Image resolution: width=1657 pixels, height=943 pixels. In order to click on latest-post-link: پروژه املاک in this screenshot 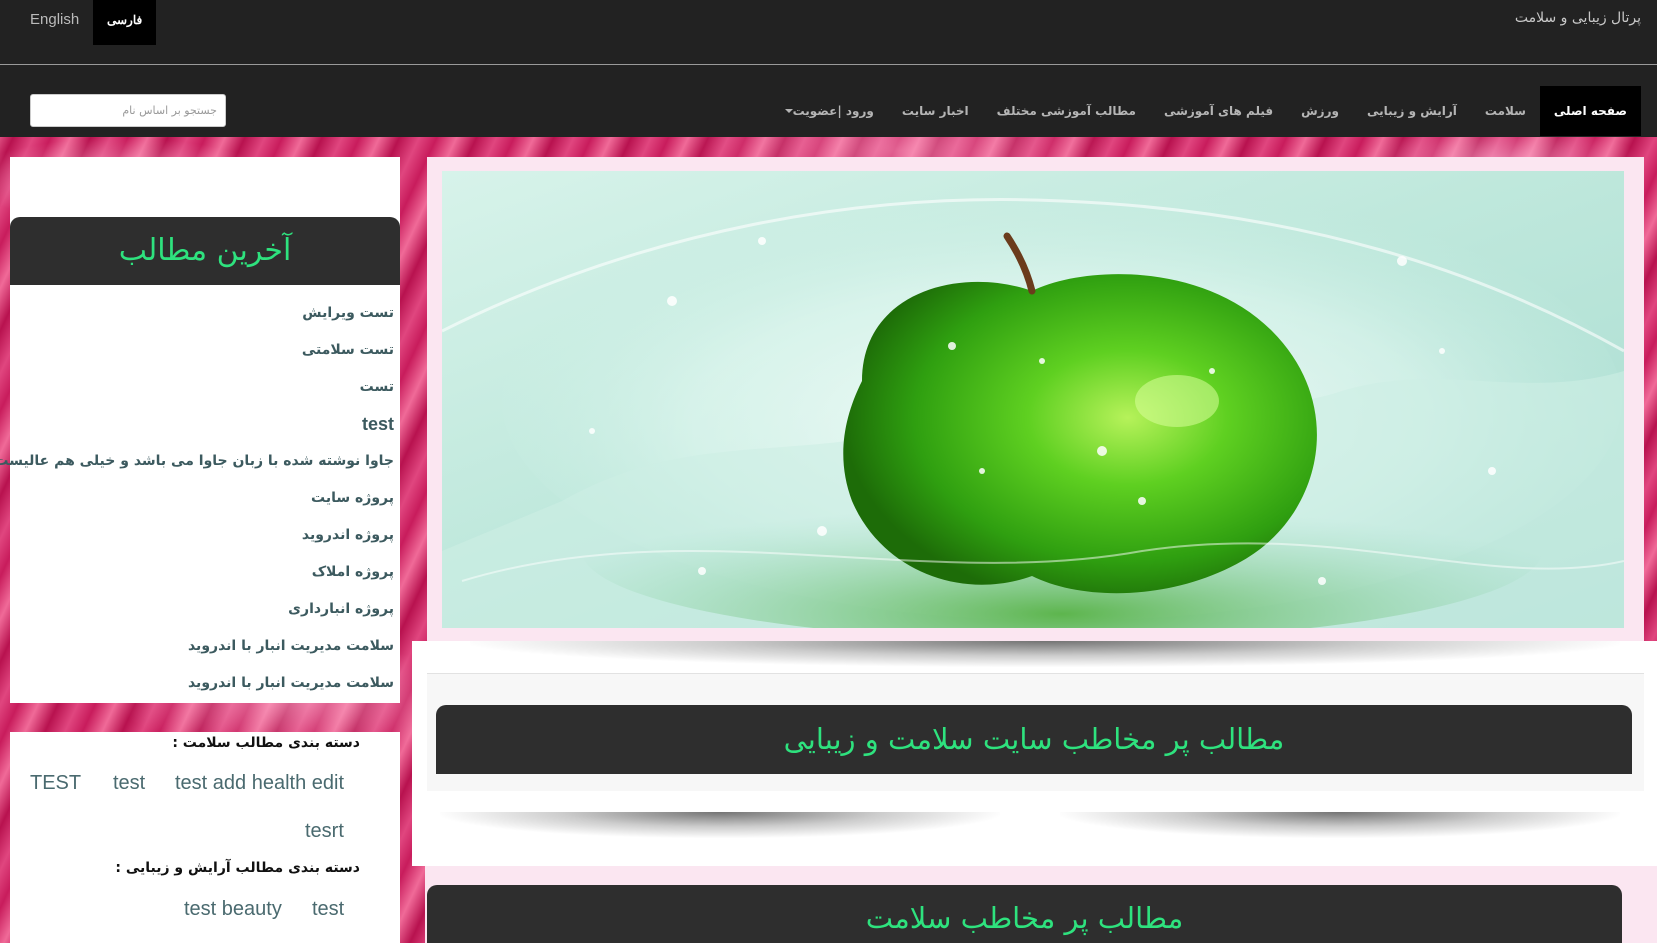, I will do `click(202, 576)`.